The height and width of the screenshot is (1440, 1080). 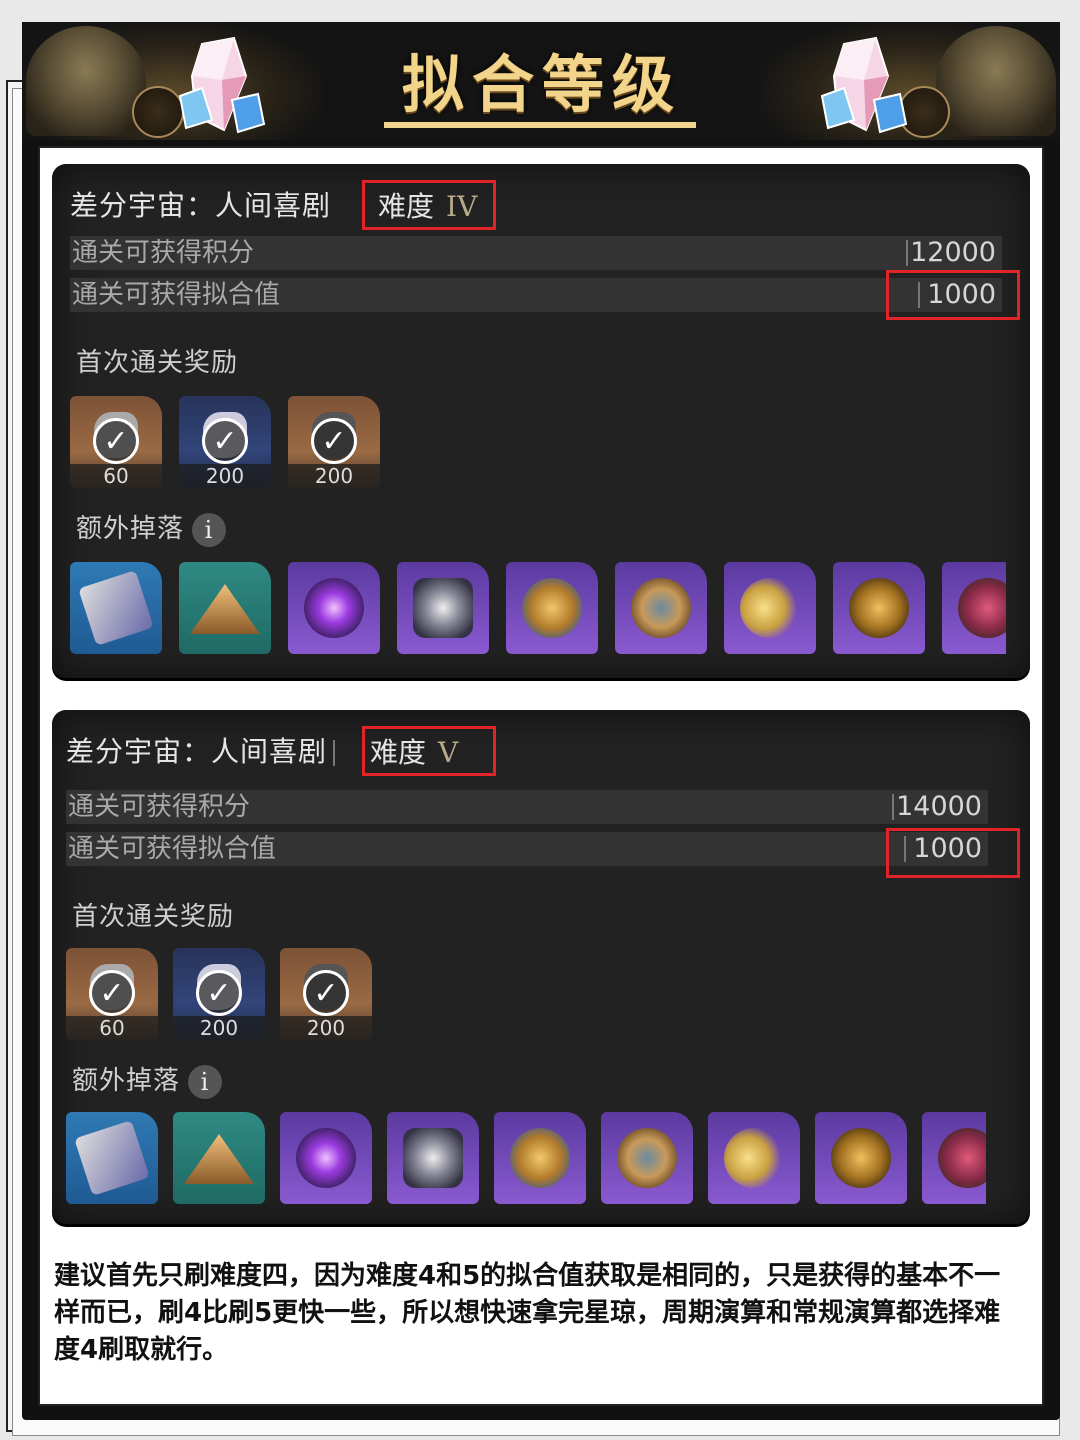 I want to click on difficulty-roman: V, so click(x=448, y=752).